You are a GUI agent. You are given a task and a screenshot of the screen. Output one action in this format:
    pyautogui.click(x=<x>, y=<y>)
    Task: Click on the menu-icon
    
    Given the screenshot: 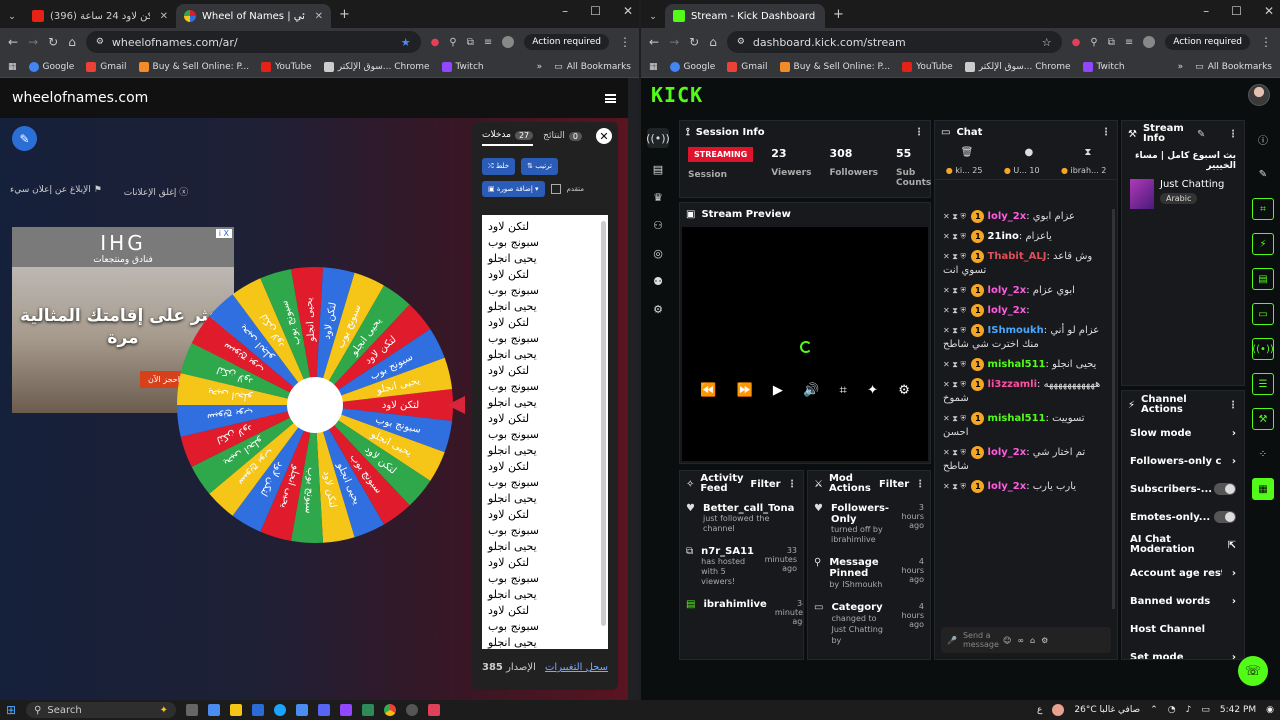 What is the action you would take?
    pyautogui.click(x=610, y=98)
    